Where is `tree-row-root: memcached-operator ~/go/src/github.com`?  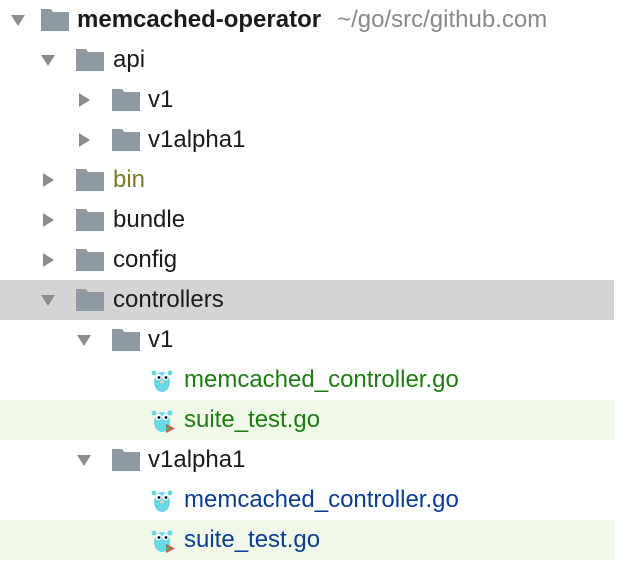 tree-row-root: memcached-operator ~/go/src/github.com is located at coordinates (307, 20).